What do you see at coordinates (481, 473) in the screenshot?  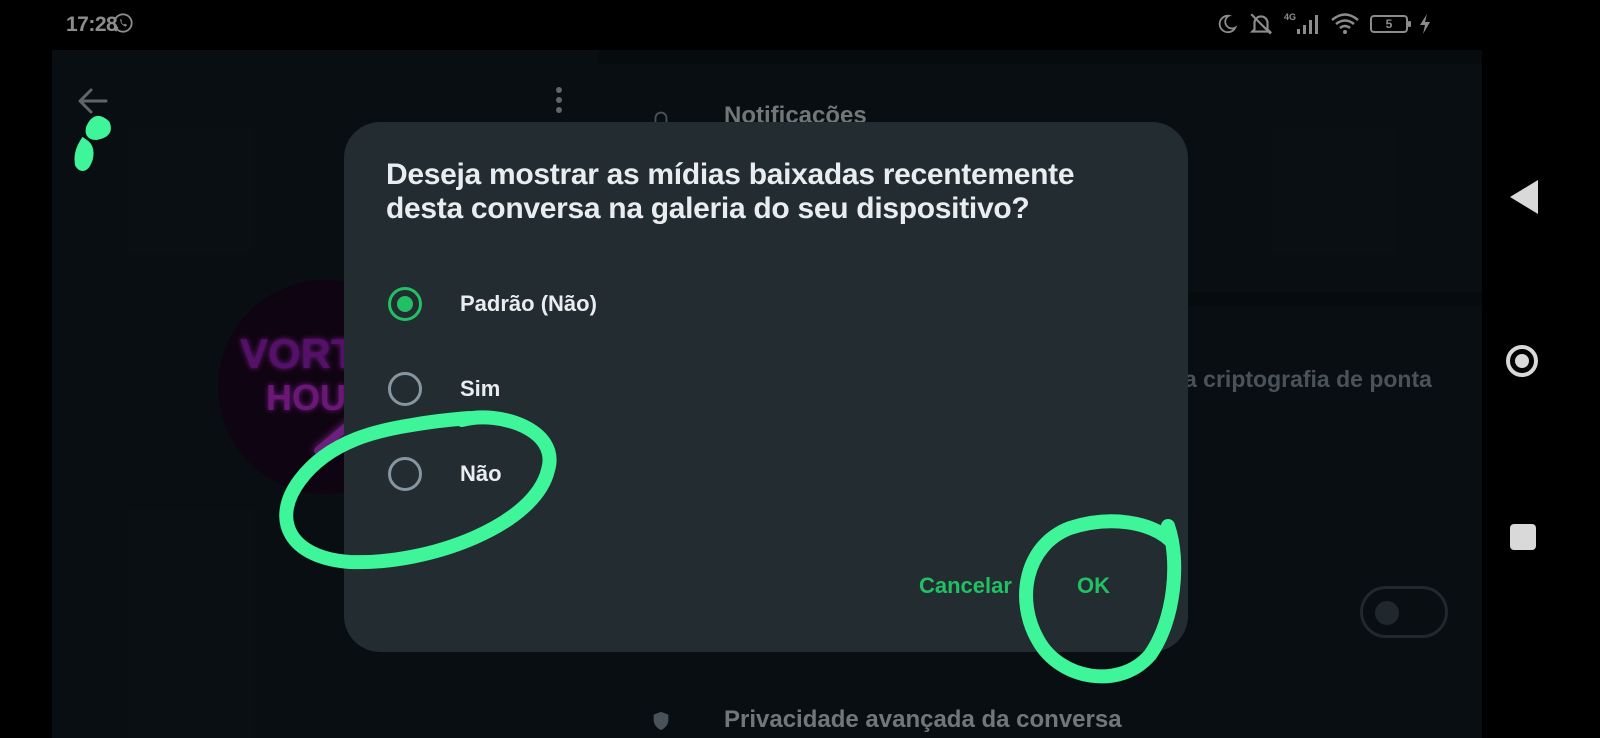 I see `option-label: Não` at bounding box center [481, 473].